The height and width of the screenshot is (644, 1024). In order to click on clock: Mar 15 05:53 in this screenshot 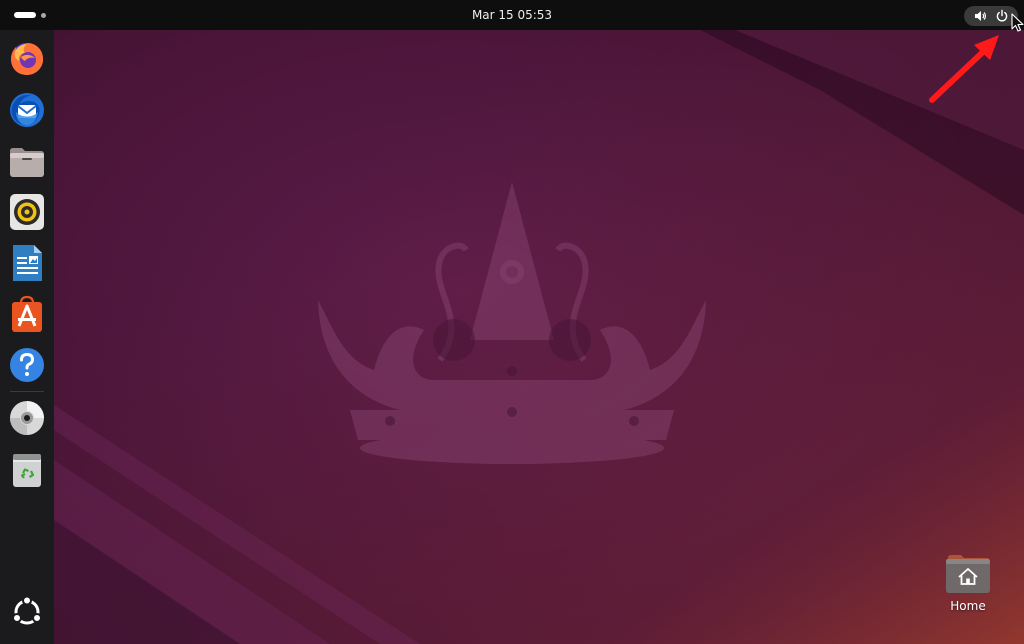, I will do `click(512, 15)`.